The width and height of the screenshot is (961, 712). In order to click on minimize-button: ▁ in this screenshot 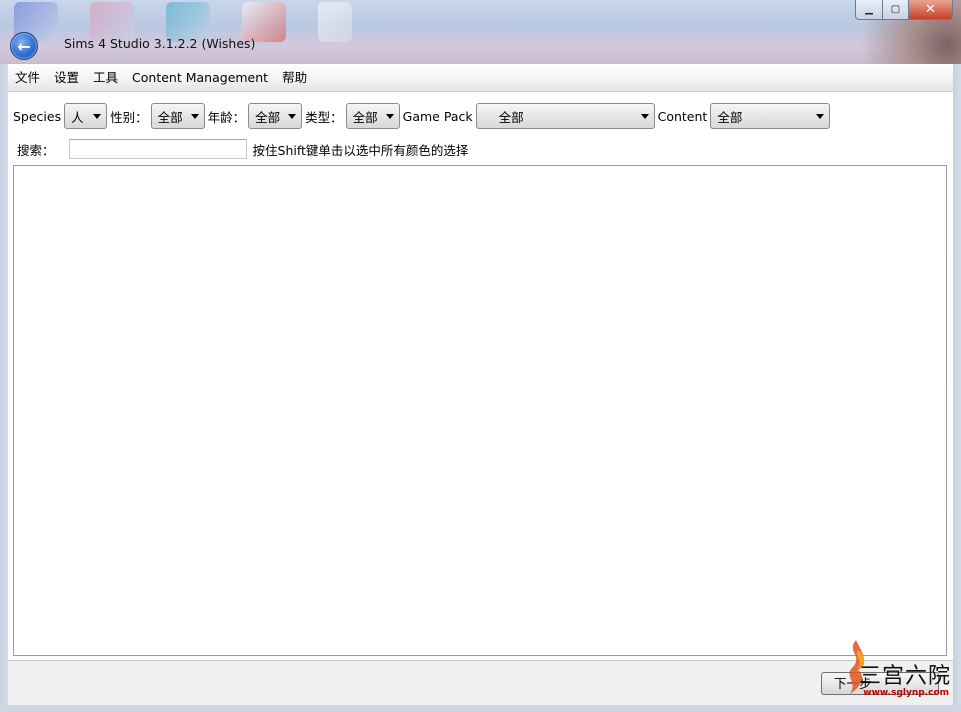, I will do `click(869, 10)`.